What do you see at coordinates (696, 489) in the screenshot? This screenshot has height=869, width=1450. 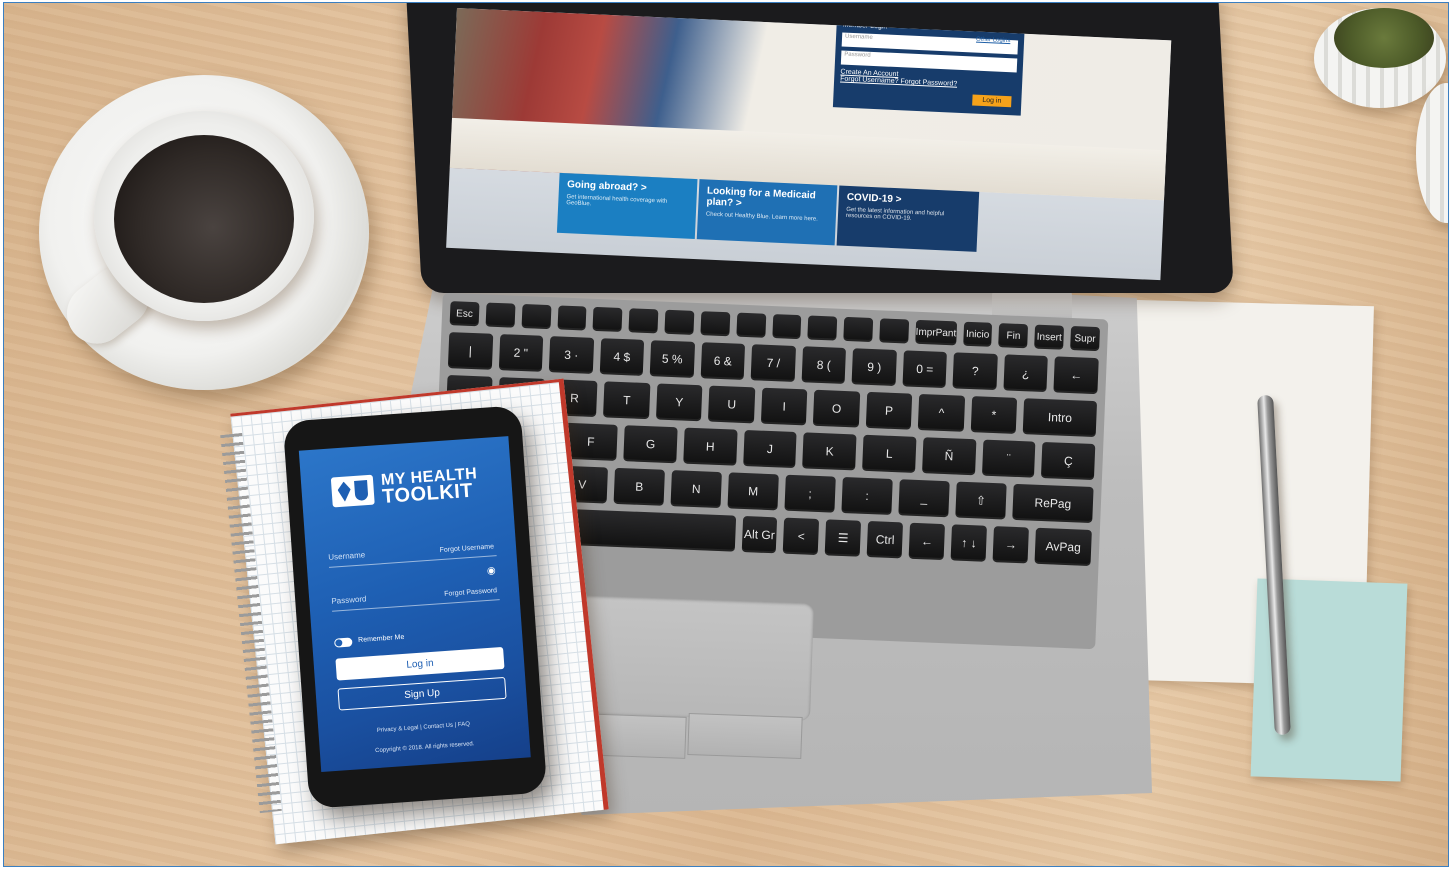 I see `key: N` at bounding box center [696, 489].